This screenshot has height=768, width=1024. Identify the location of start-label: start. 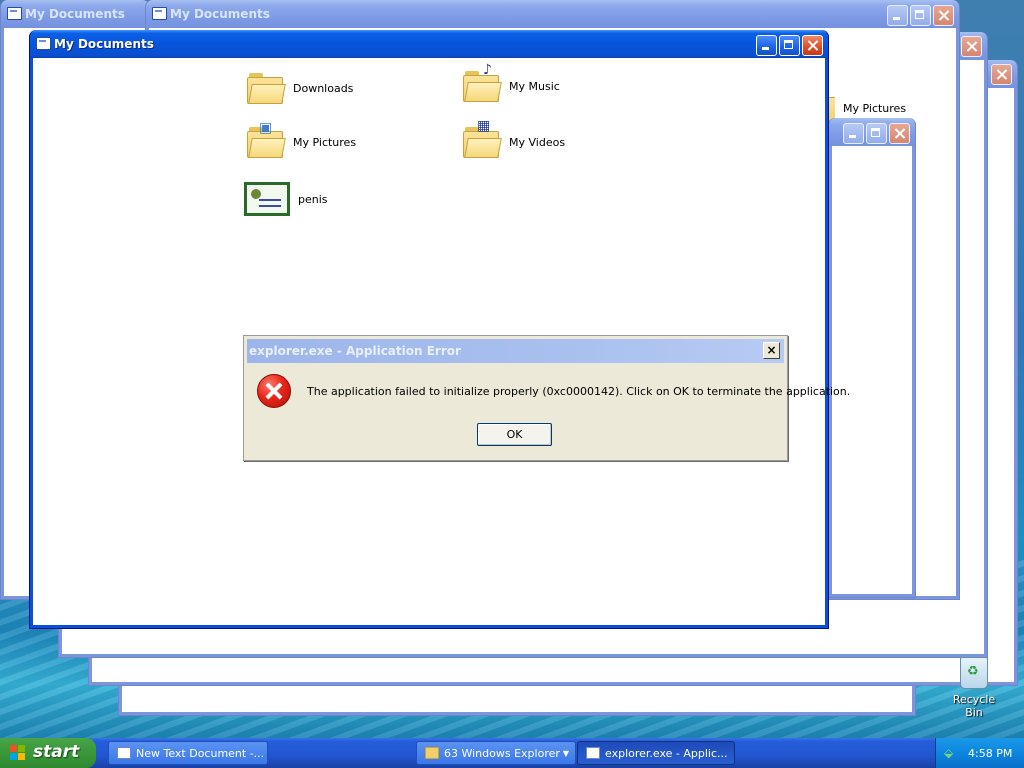
(56, 752).